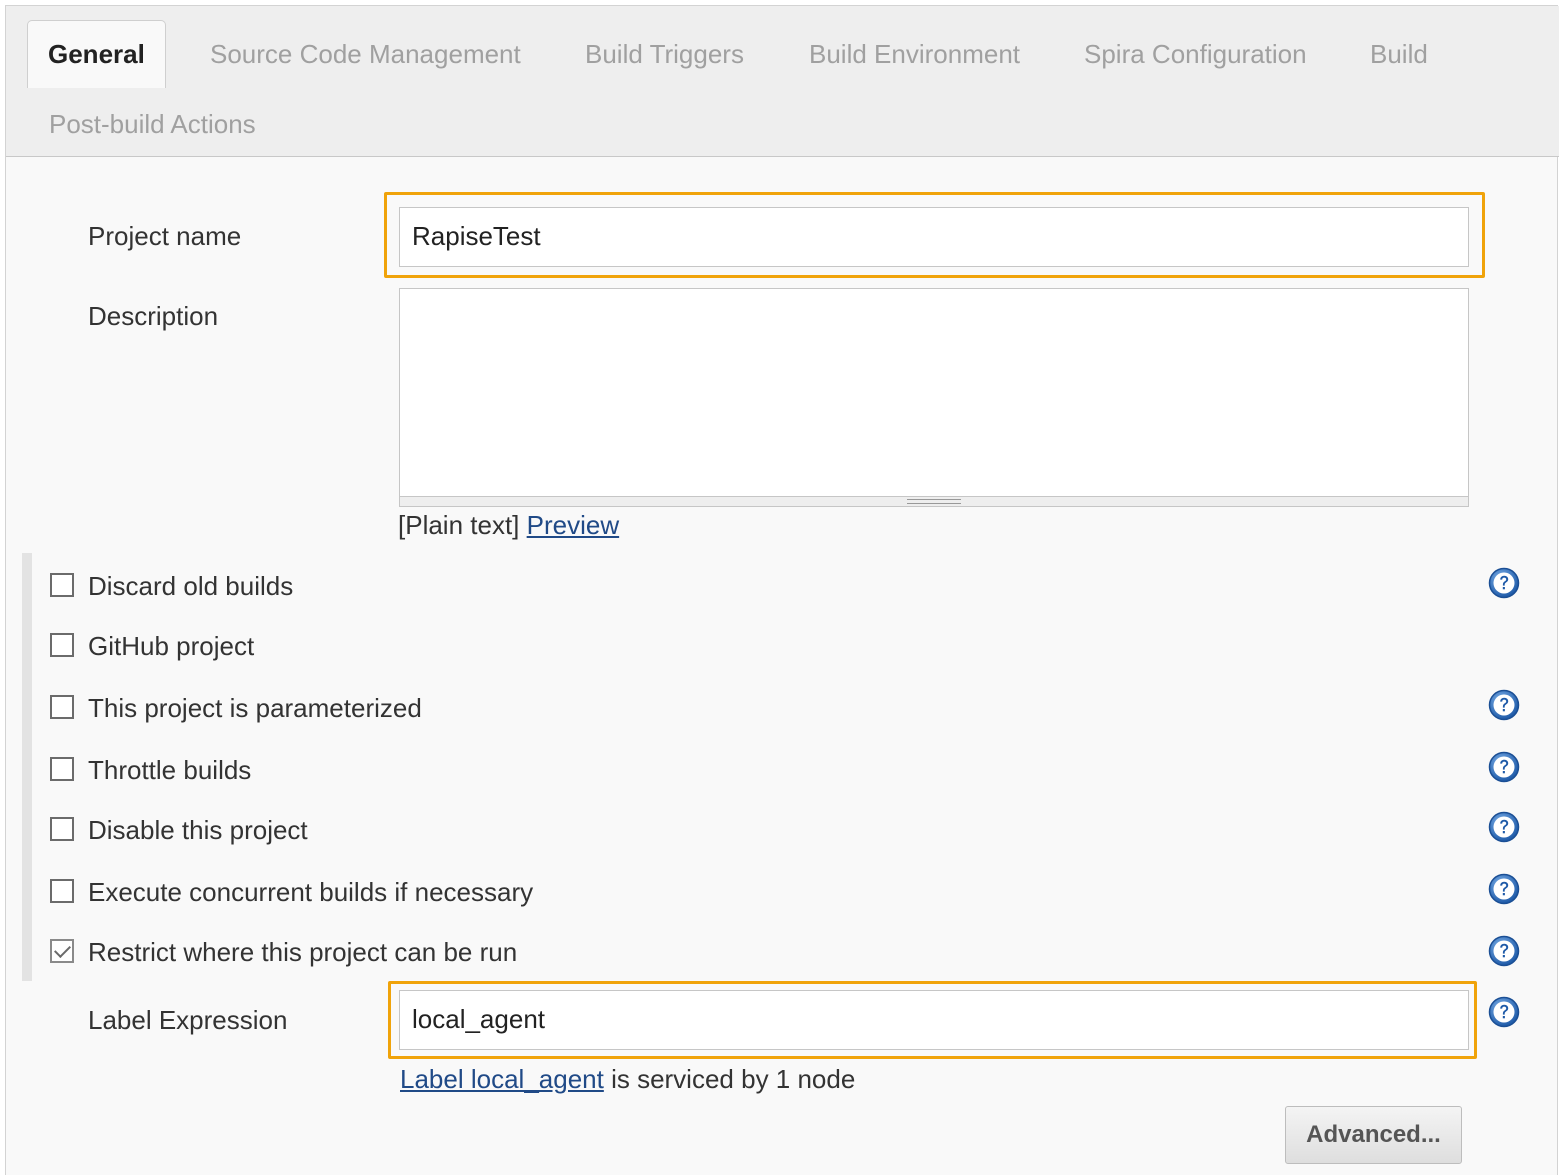 The image size is (1560, 1175). What do you see at coordinates (302, 952) in the screenshot?
I see `restrict-where-run-label: Restrict where this project can be run` at bounding box center [302, 952].